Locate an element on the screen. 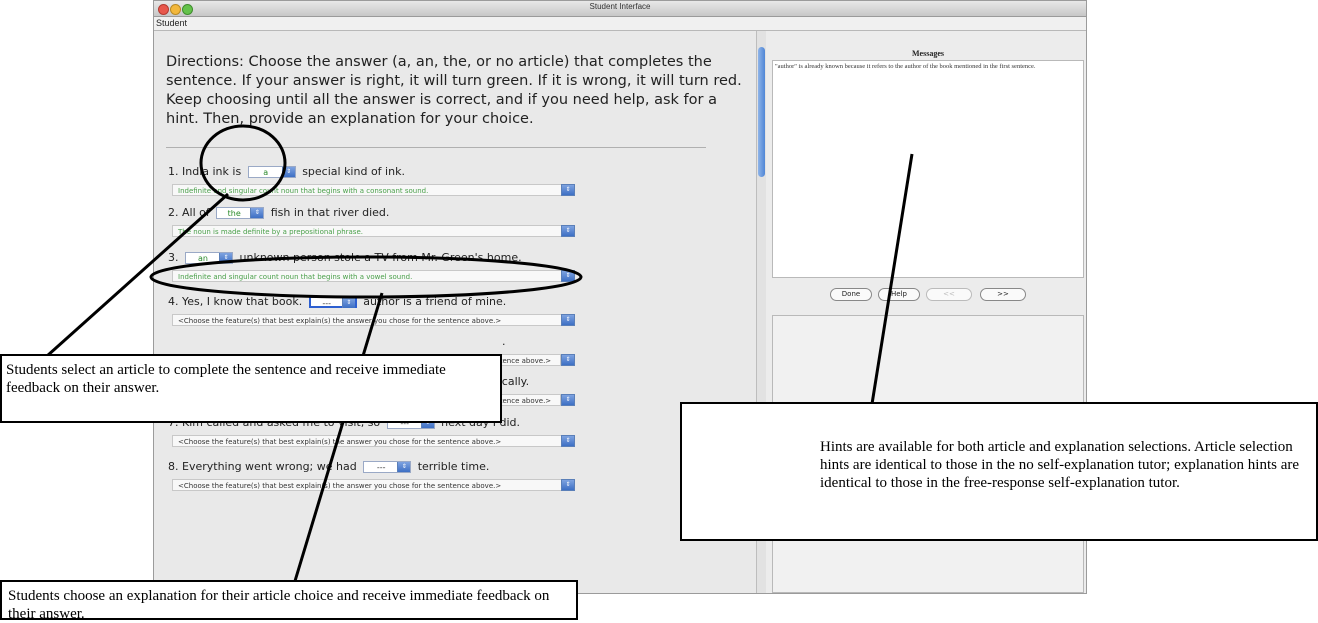  article-select-value: a is located at coordinates (266, 172).